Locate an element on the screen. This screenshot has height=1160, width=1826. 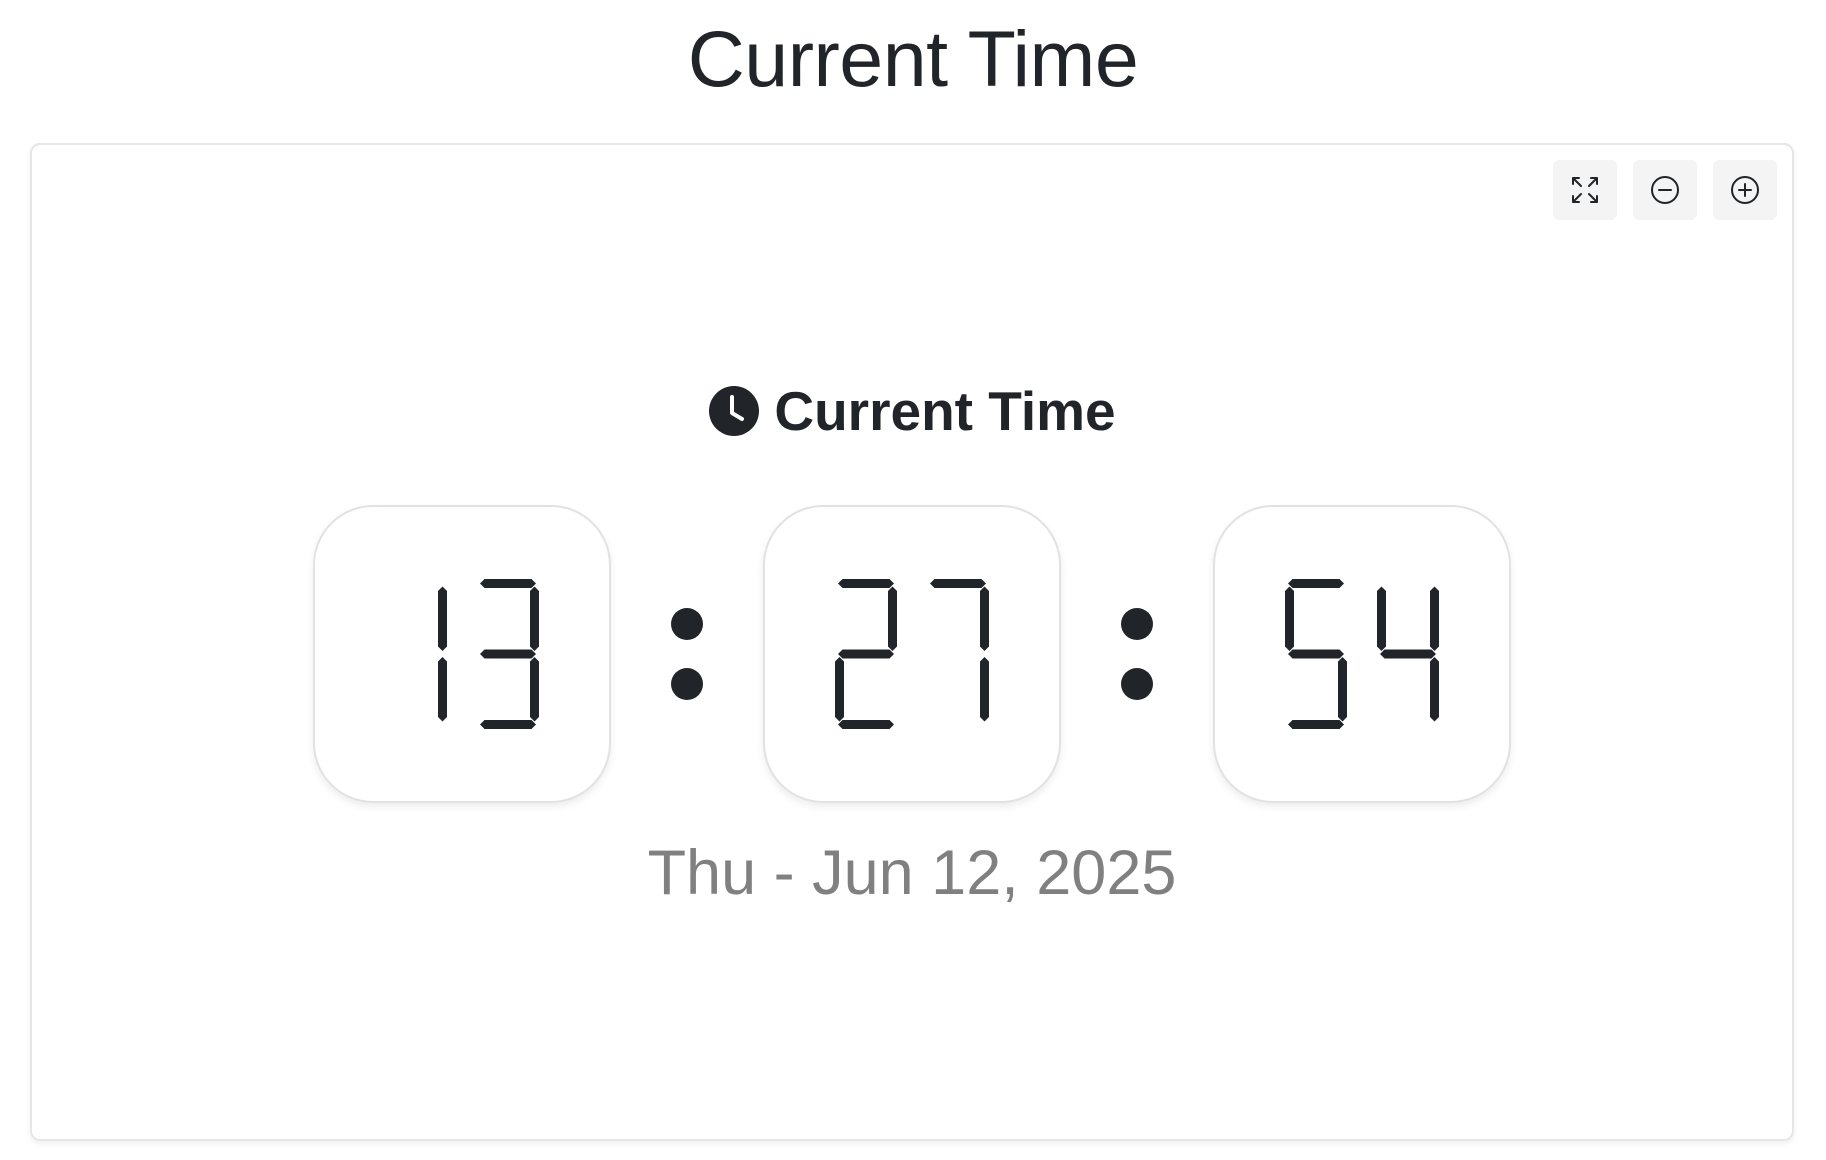
minutes-box is located at coordinates (912, 654).